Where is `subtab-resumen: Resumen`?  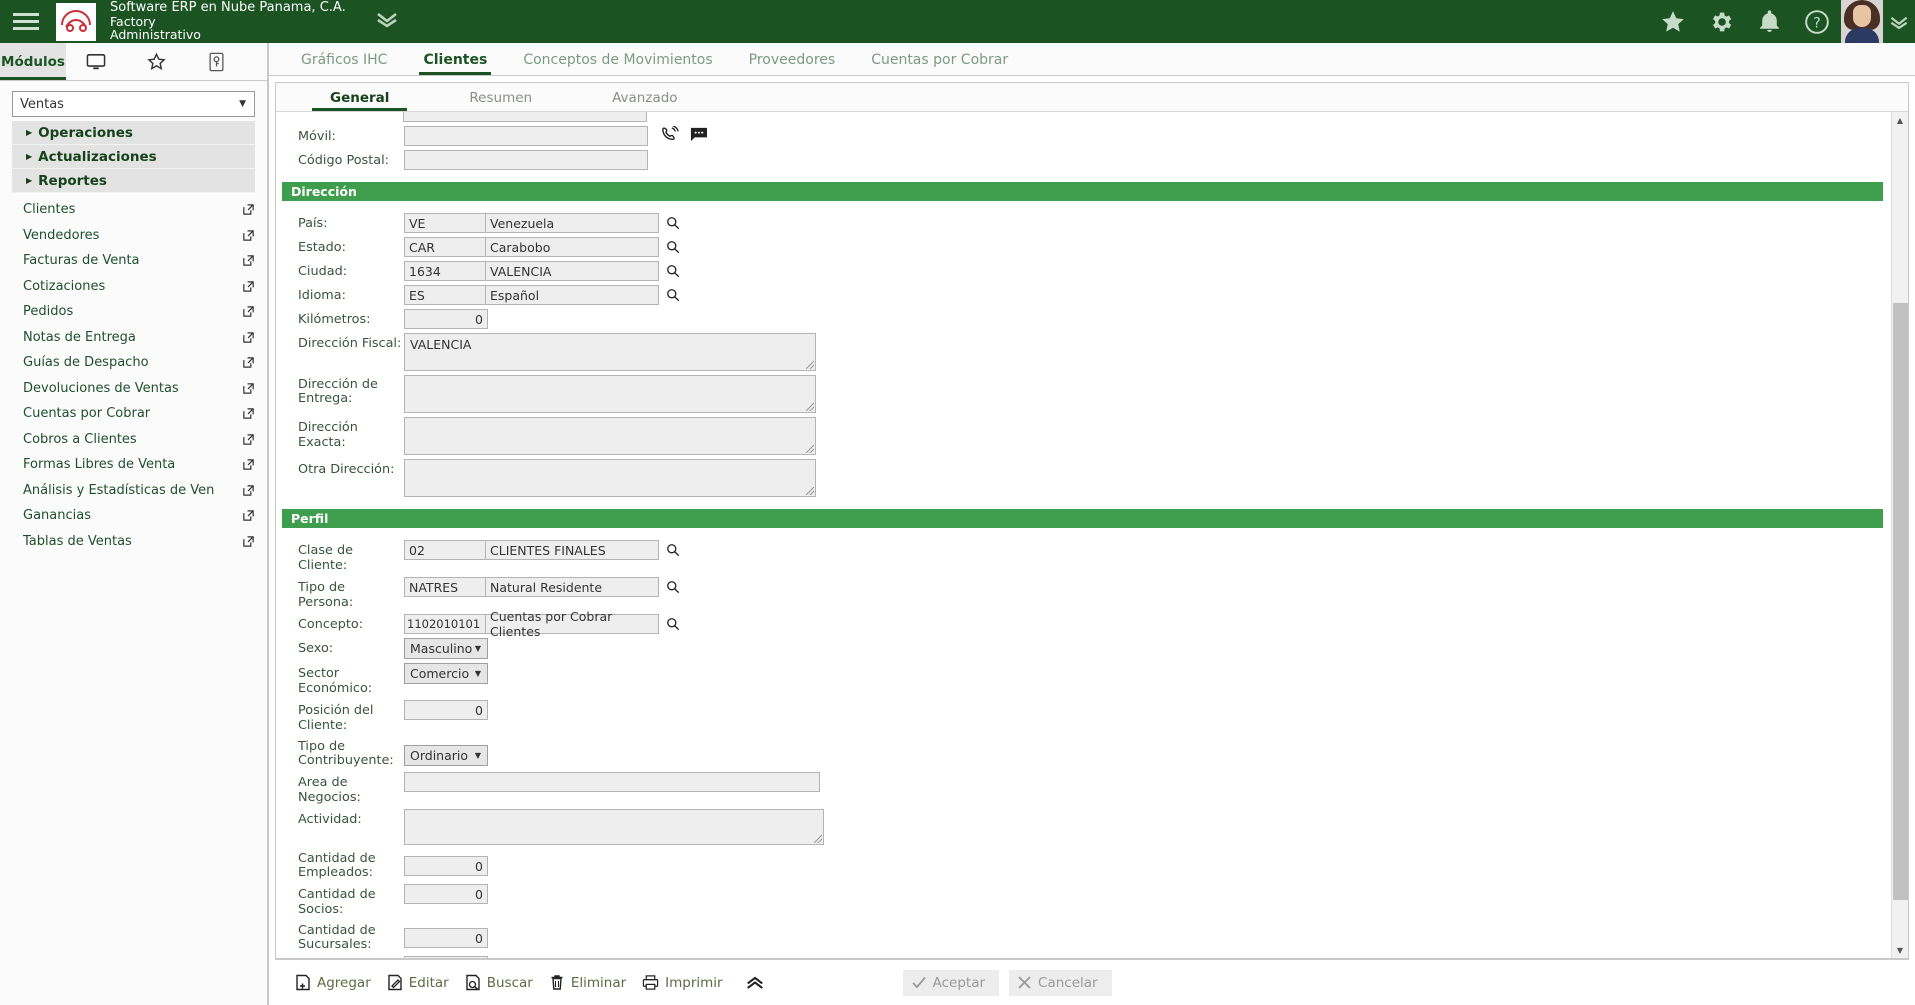 subtab-resumen: Resumen is located at coordinates (500, 101).